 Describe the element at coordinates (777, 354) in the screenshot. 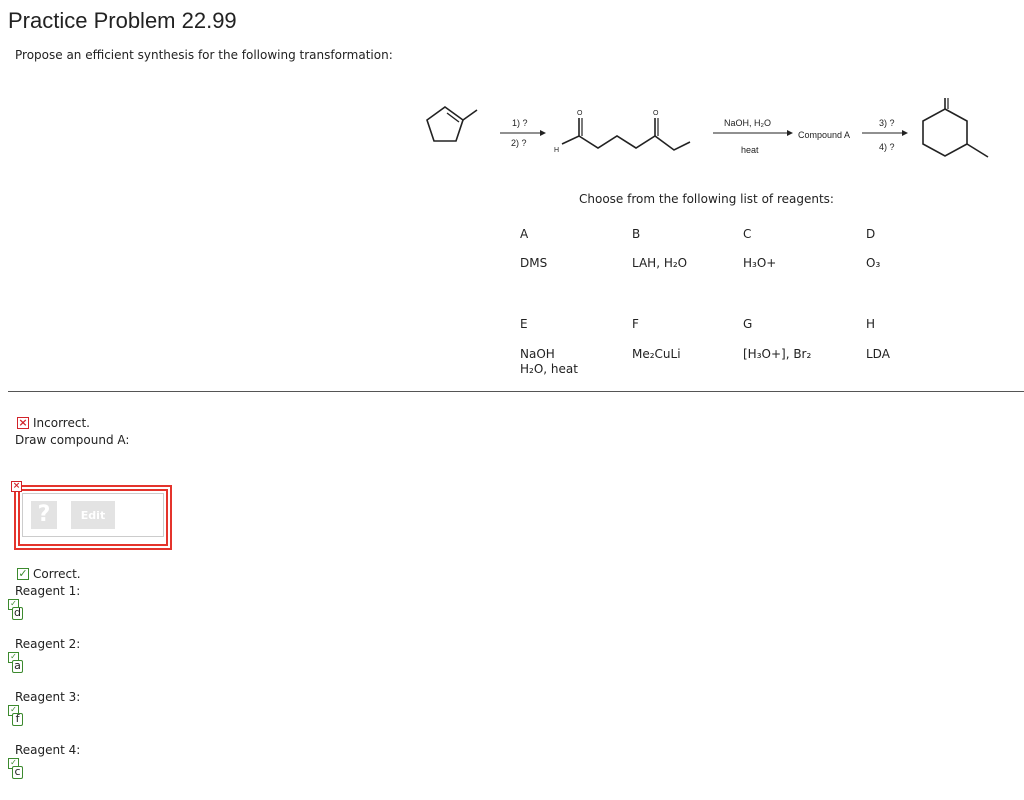

I see `reagent-name-g: [H₃O+], Br₂` at that location.